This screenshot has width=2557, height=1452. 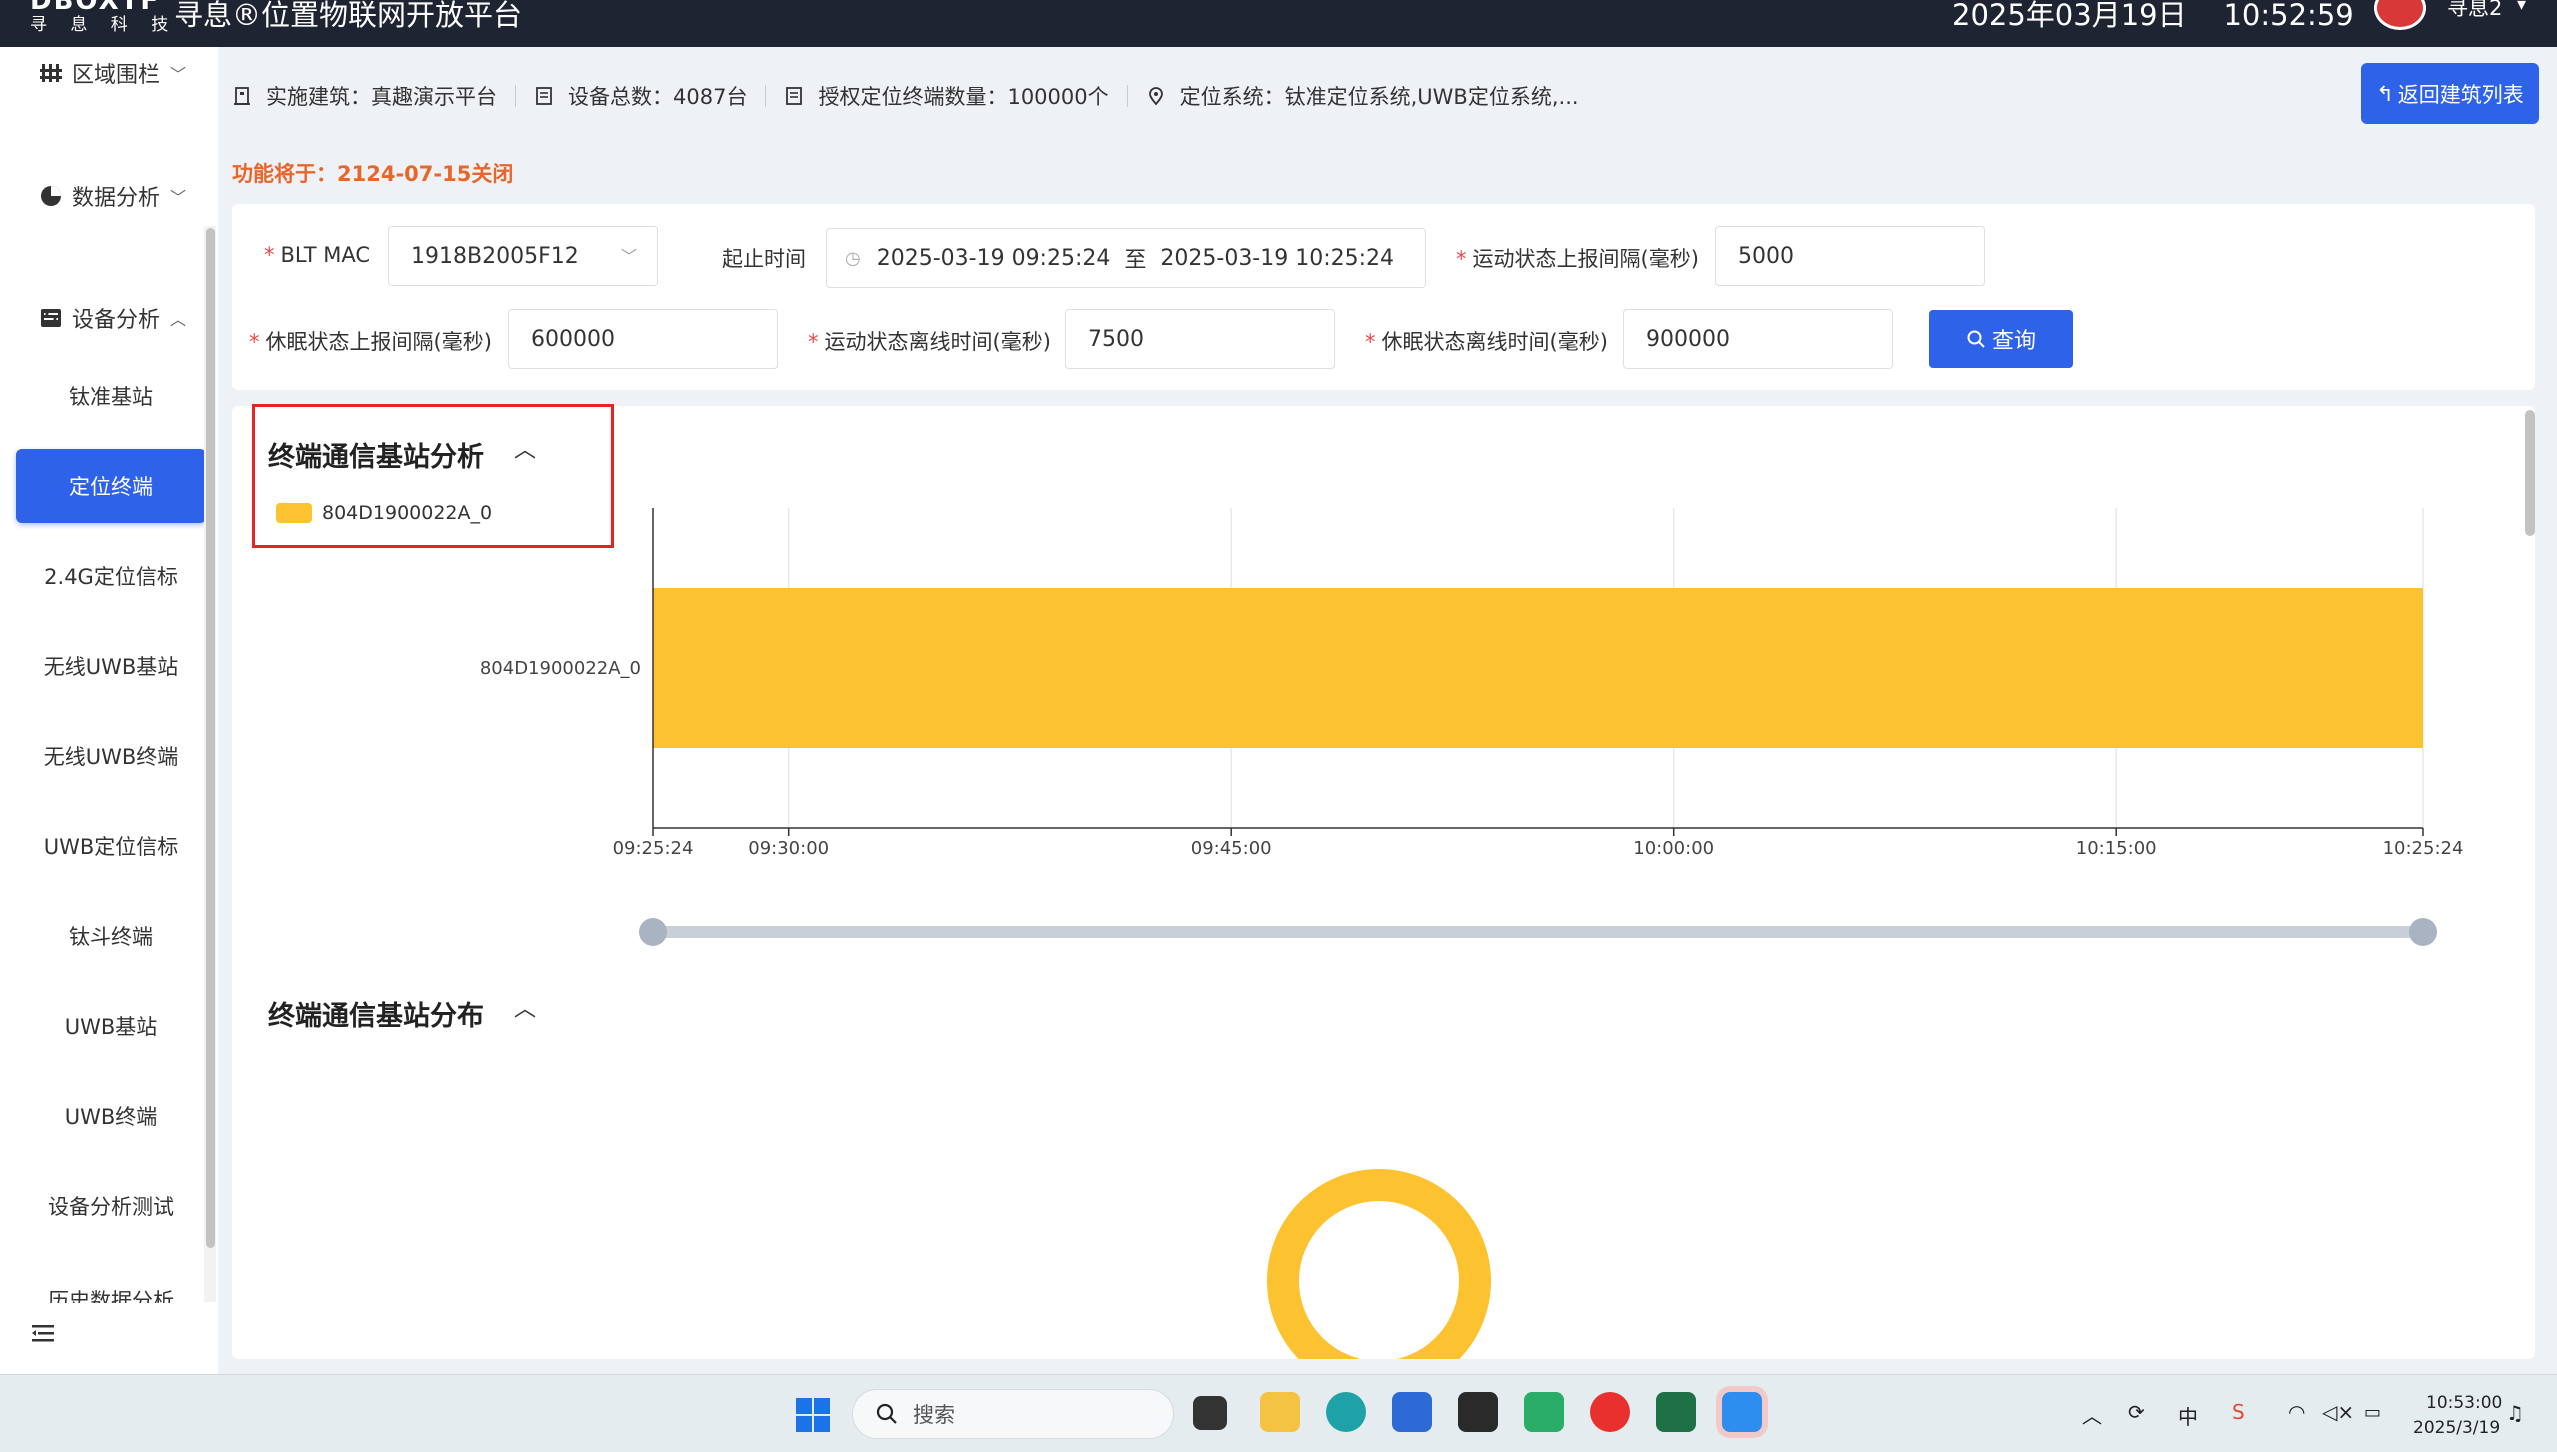 I want to click on taskbar-search: 搜索, so click(x=1013, y=1414).